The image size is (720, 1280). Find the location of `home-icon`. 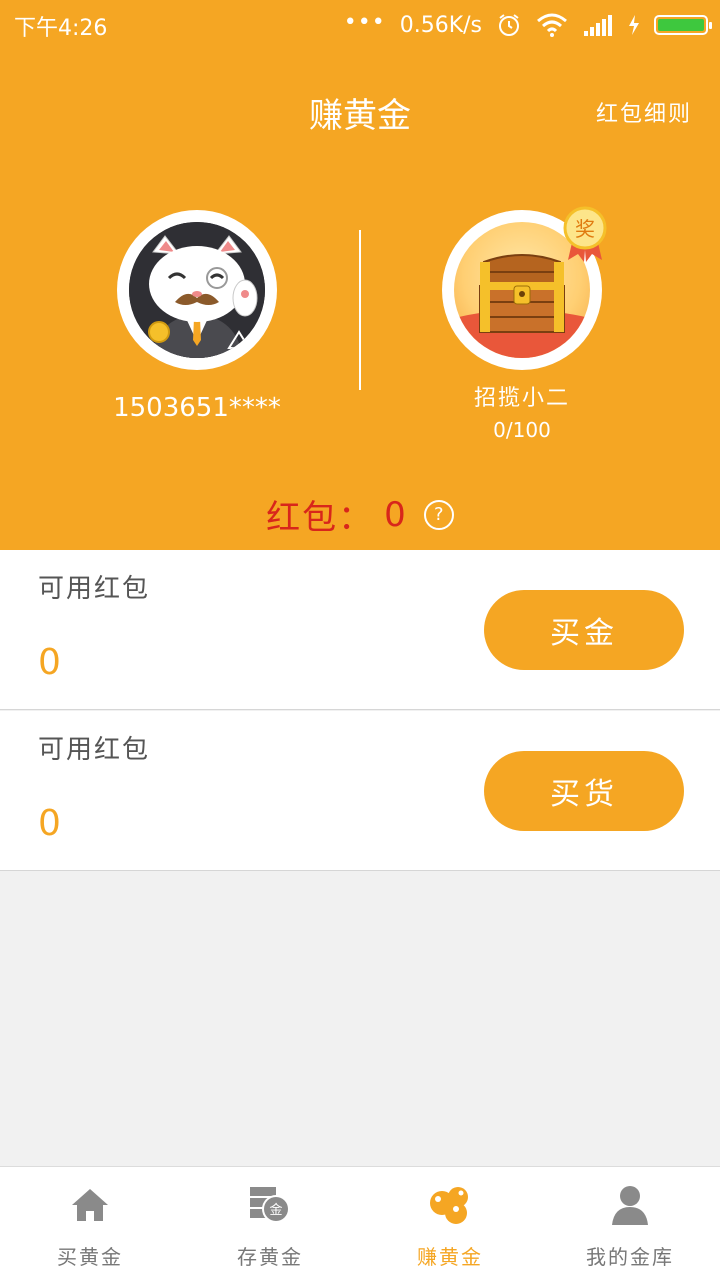

home-icon is located at coordinates (90, 1205).